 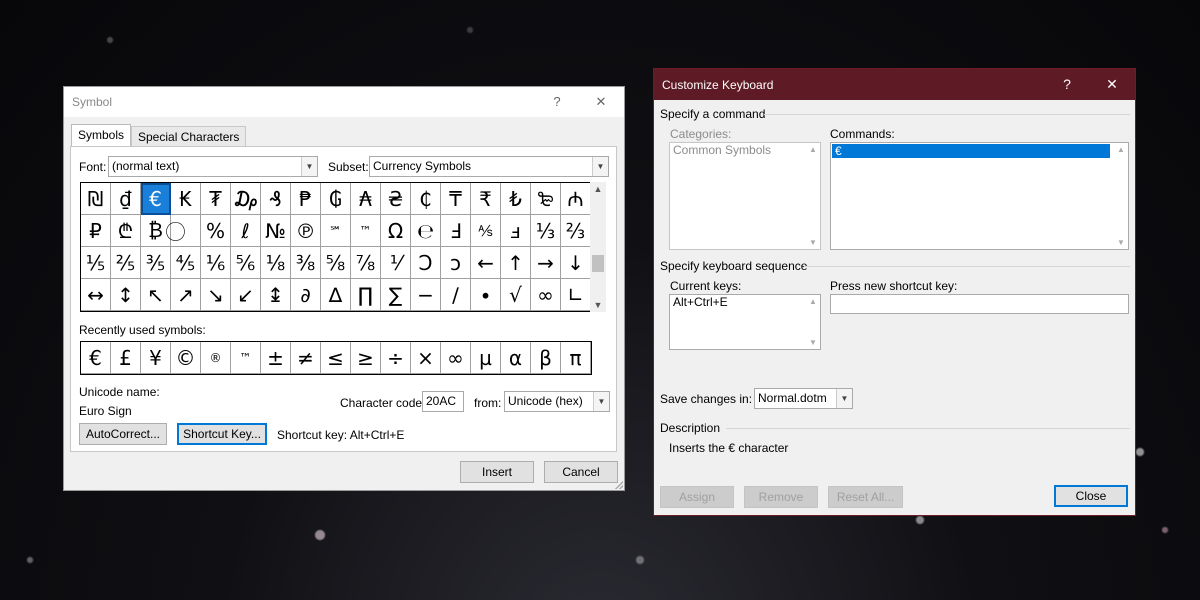 I want to click on commands-scrollbar: ▲ ▼, so click(x=1121, y=196).